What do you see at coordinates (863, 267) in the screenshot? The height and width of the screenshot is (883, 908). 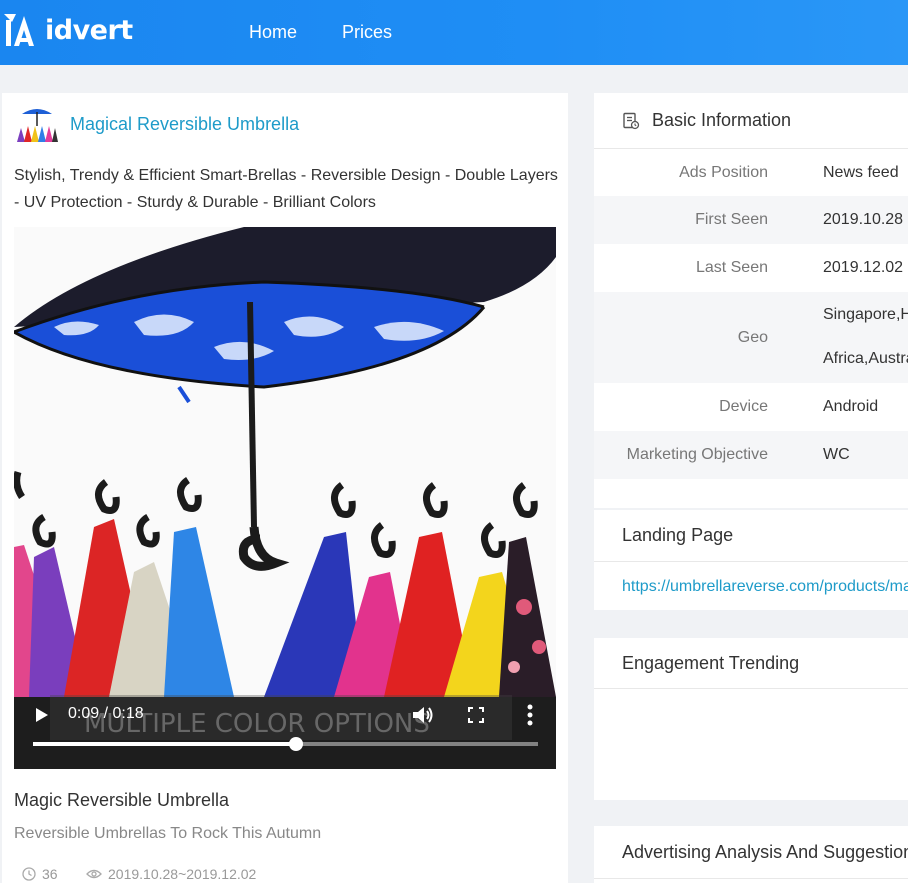 I see `info-value: 2019.12.02` at bounding box center [863, 267].